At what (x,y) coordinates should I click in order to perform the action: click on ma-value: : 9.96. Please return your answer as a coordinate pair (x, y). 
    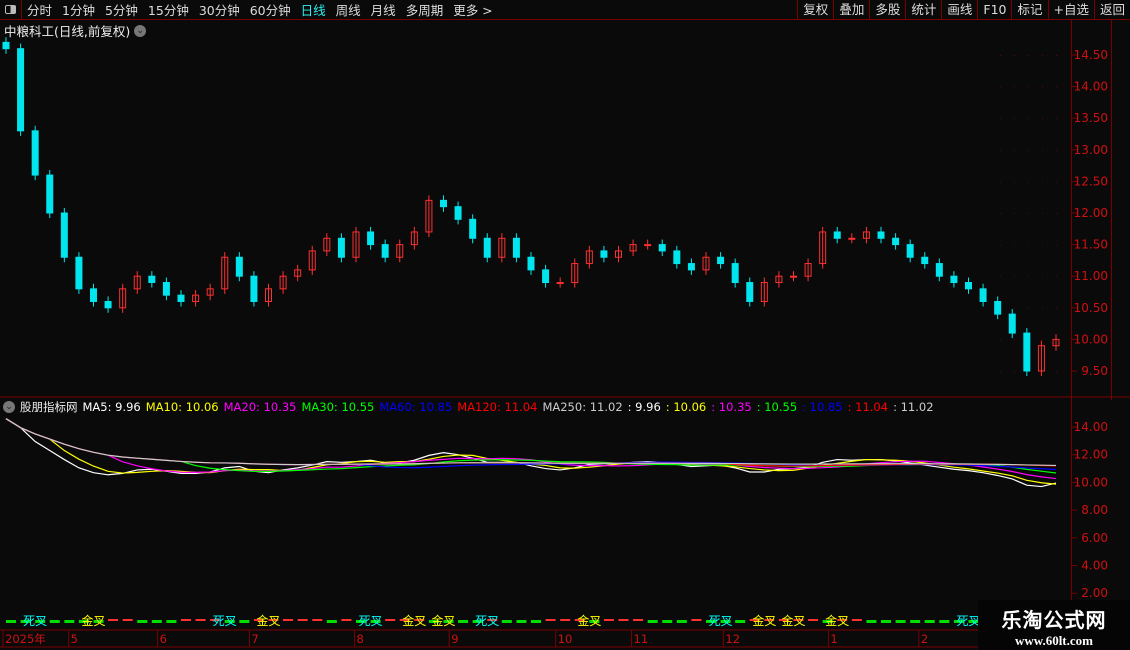
    Looking at the image, I should click on (644, 407).